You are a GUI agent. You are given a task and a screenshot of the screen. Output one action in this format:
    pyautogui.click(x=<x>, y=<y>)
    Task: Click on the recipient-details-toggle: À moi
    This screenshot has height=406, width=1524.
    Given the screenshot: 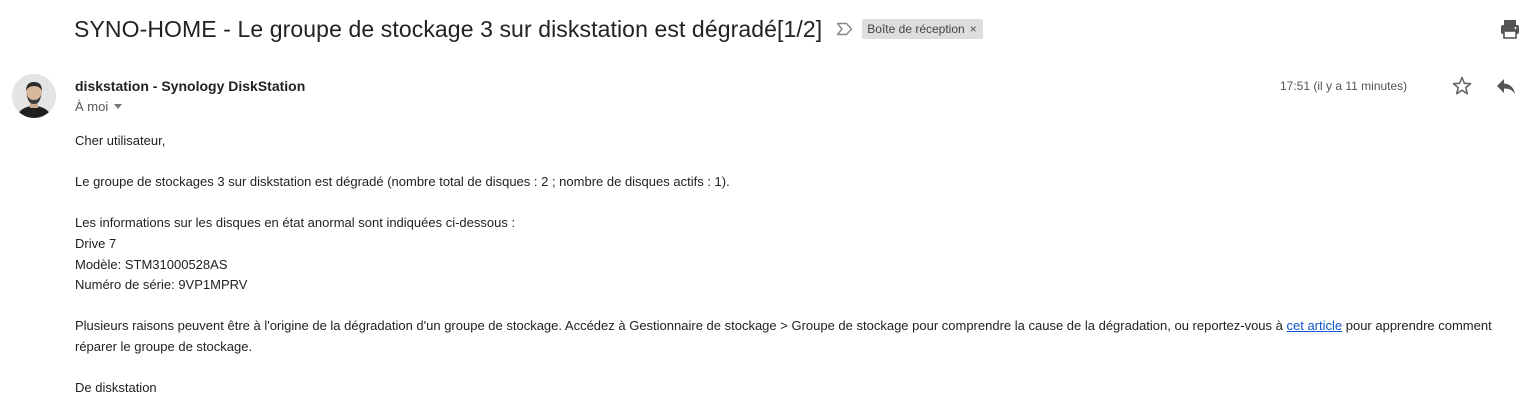 What is the action you would take?
    pyautogui.click(x=99, y=106)
    